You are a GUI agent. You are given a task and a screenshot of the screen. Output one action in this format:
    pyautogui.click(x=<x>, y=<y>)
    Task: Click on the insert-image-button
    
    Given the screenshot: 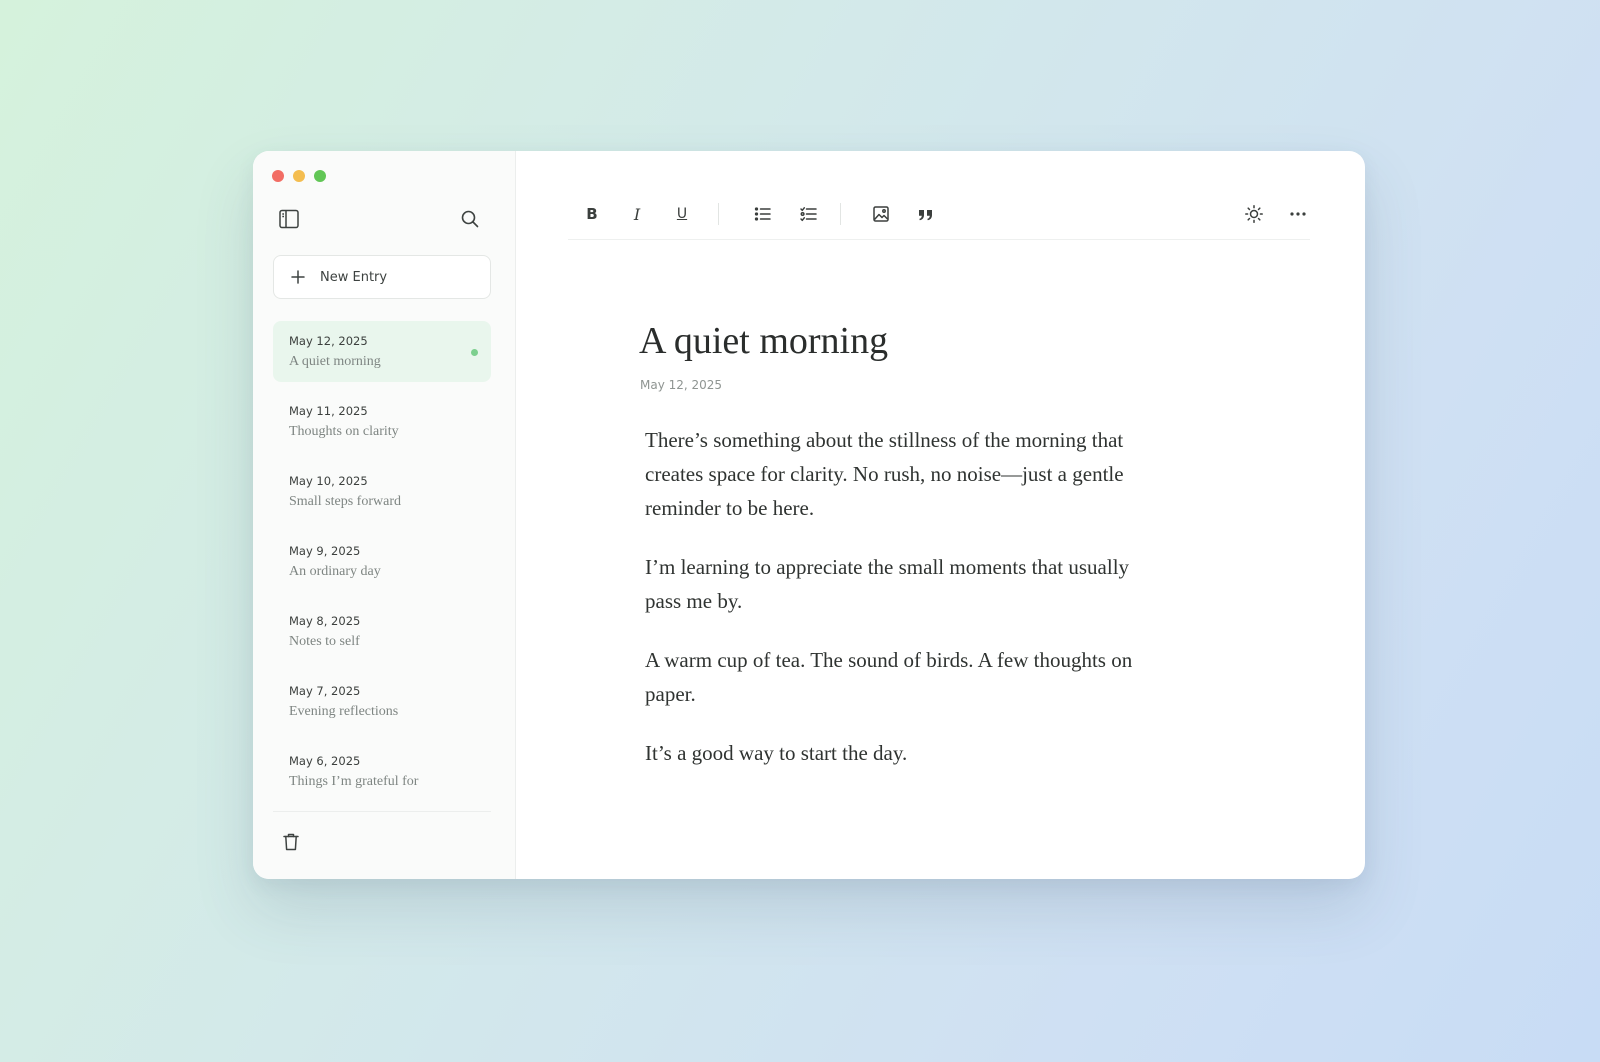 What is the action you would take?
    pyautogui.click(x=881, y=214)
    